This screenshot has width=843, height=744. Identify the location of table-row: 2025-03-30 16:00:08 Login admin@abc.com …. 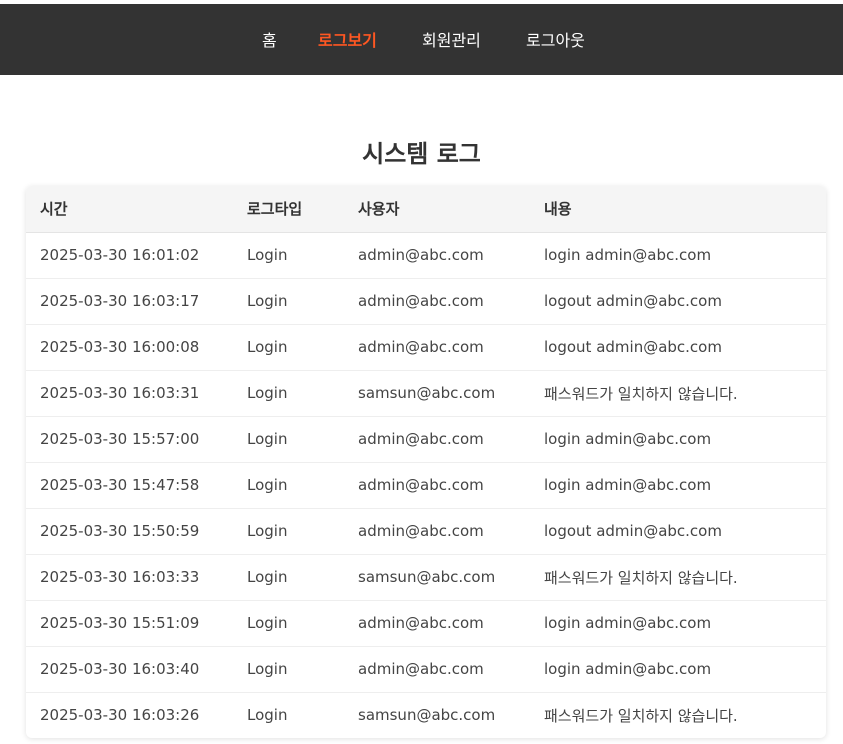
(426, 347).